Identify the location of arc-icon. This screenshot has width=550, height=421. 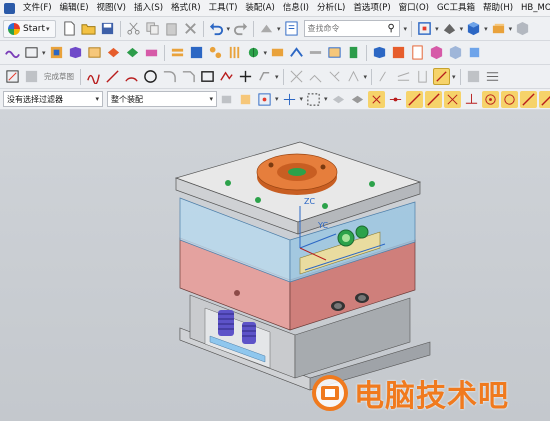
(131, 76).